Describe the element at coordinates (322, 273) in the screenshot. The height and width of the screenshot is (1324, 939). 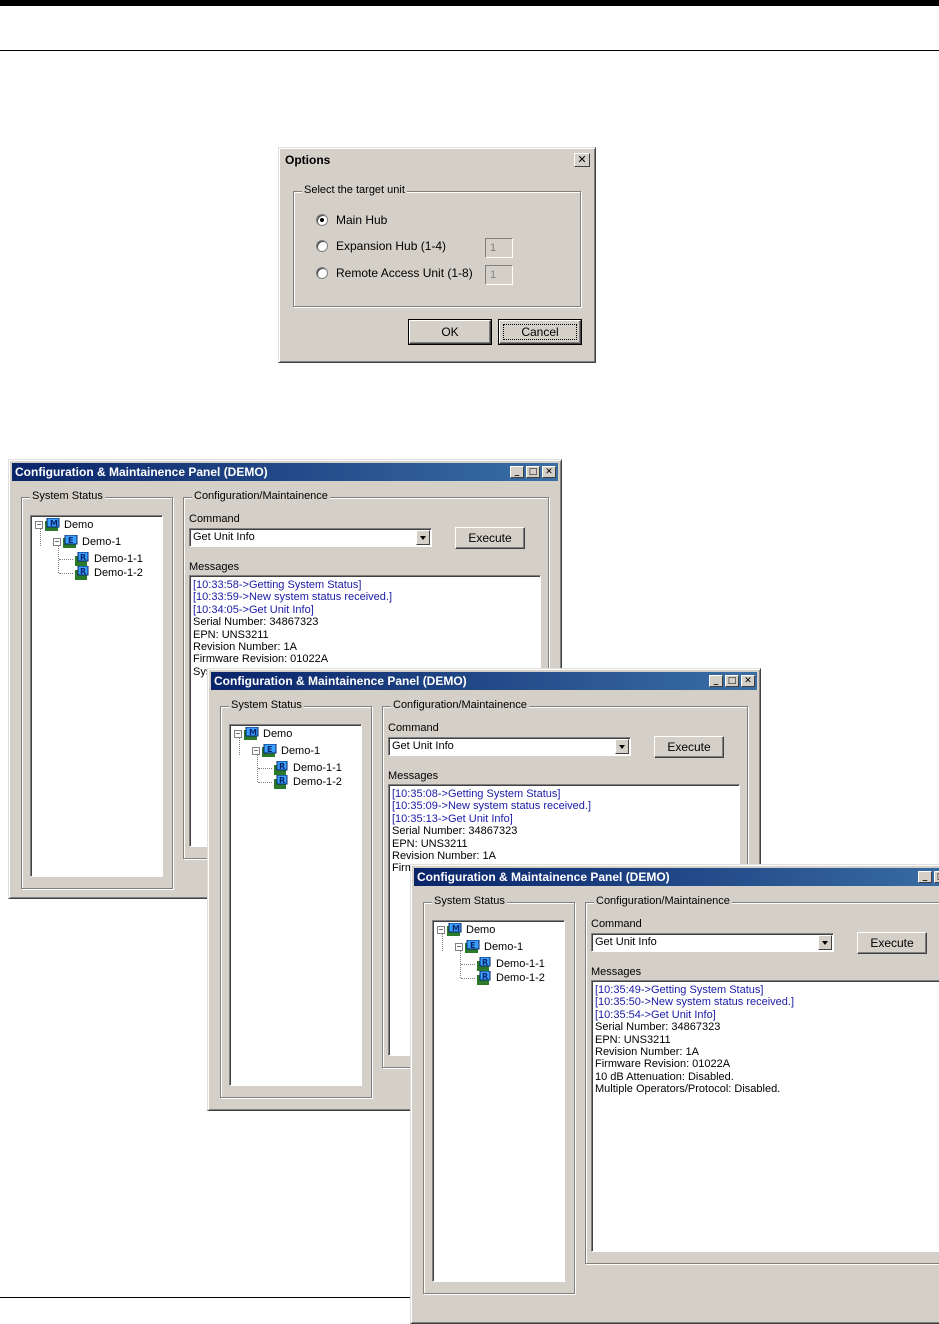
I see `radio-remote-access-unit-button` at that location.